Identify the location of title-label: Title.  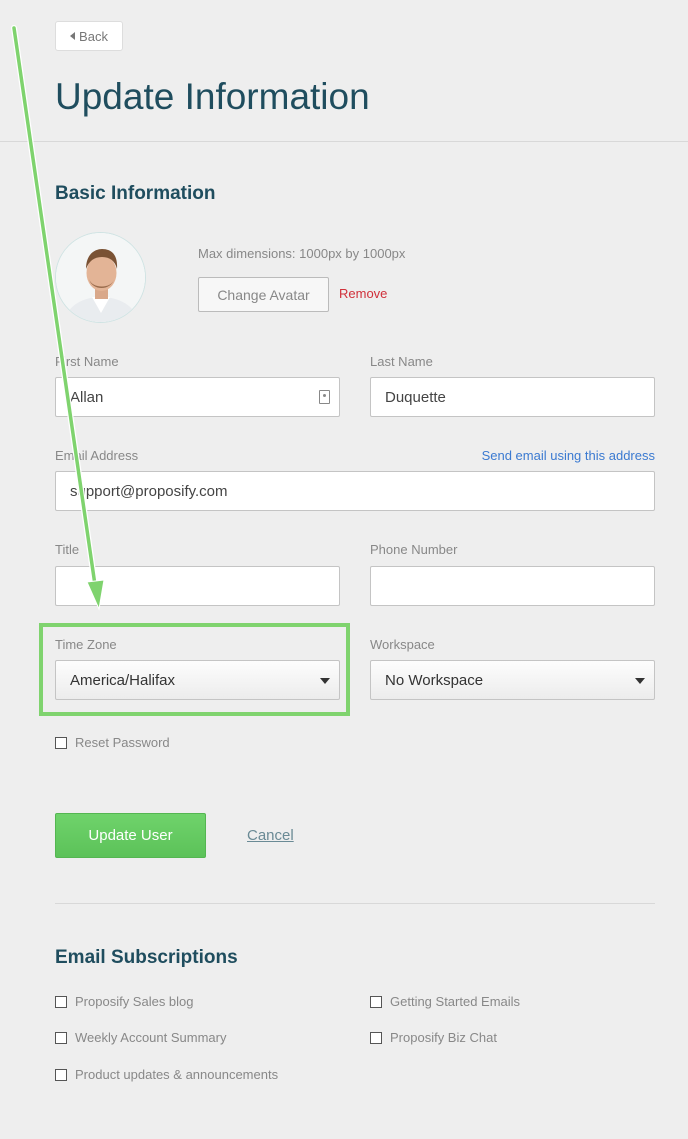
(67, 549).